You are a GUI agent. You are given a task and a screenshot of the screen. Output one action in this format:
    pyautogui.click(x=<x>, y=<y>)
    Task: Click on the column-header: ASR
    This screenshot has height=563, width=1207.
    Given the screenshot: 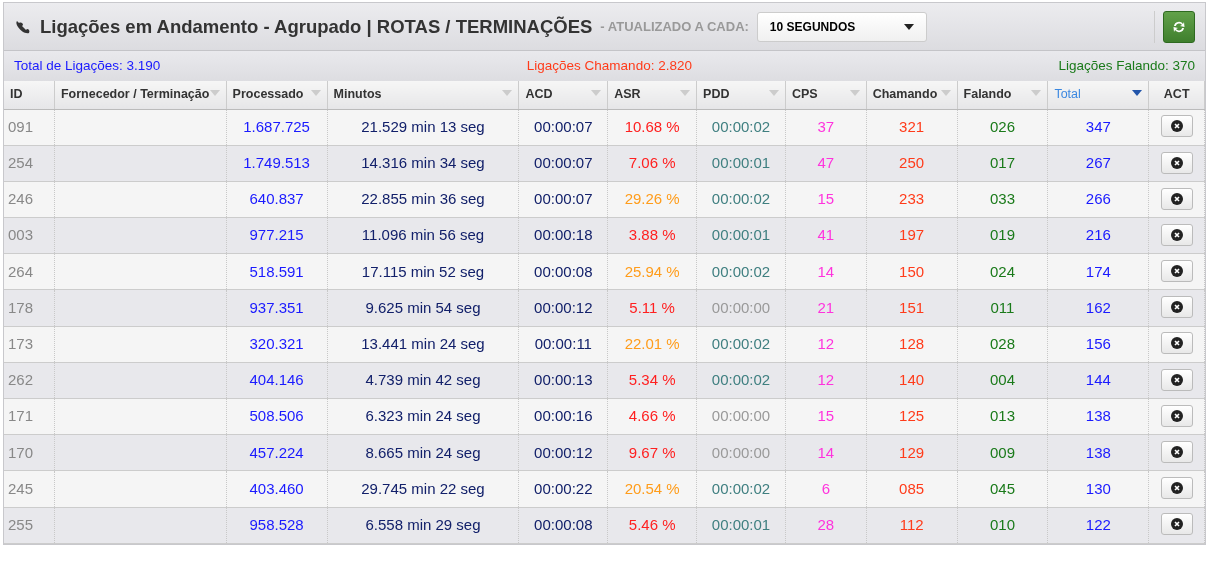 What is the action you would take?
    pyautogui.click(x=652, y=95)
    